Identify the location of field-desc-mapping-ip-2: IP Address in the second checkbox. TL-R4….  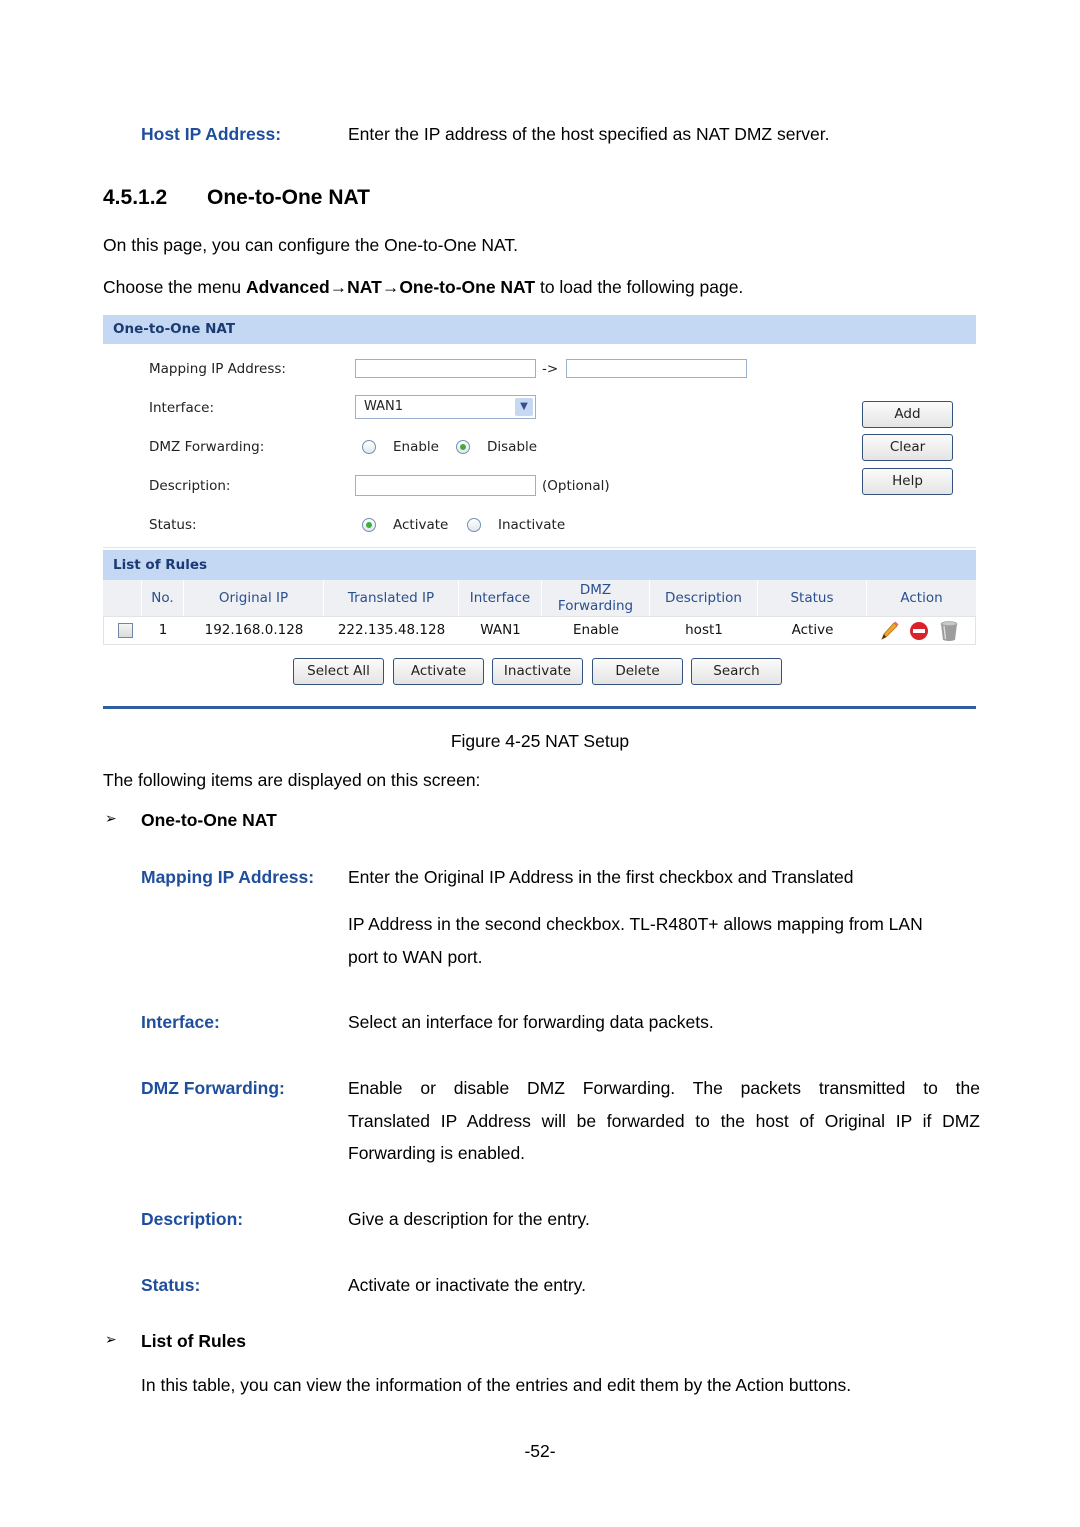
(635, 924).